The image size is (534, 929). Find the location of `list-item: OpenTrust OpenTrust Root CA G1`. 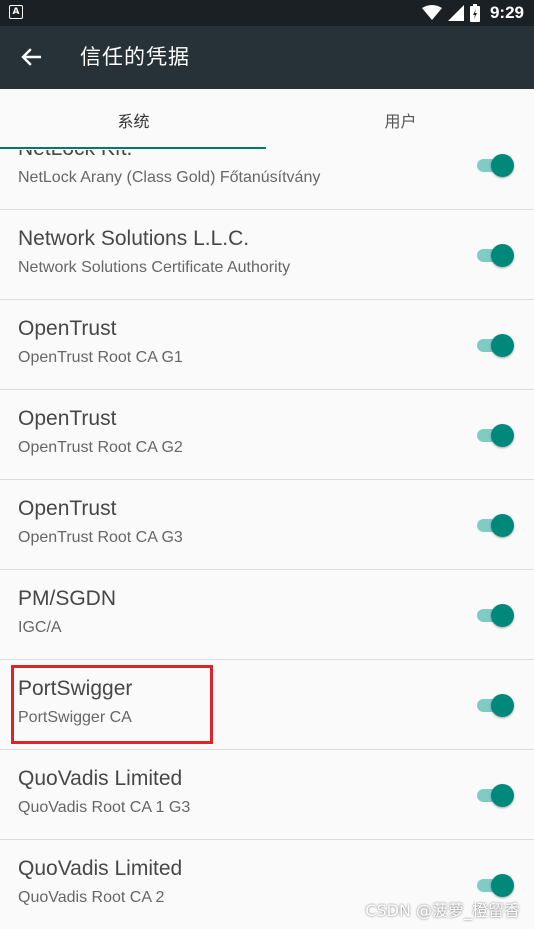

list-item: OpenTrust OpenTrust Root CA G1 is located at coordinates (267, 345).